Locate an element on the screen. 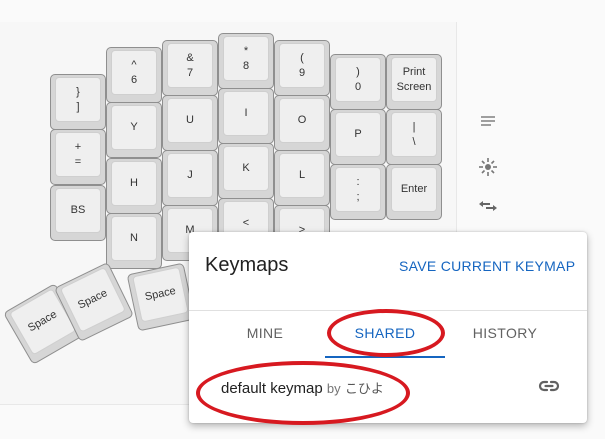  key-h: H is located at coordinates (134, 186).